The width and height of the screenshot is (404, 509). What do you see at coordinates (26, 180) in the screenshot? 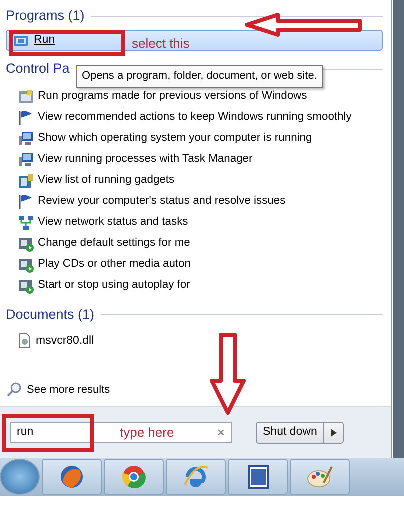
I see `gadget-icon` at bounding box center [26, 180].